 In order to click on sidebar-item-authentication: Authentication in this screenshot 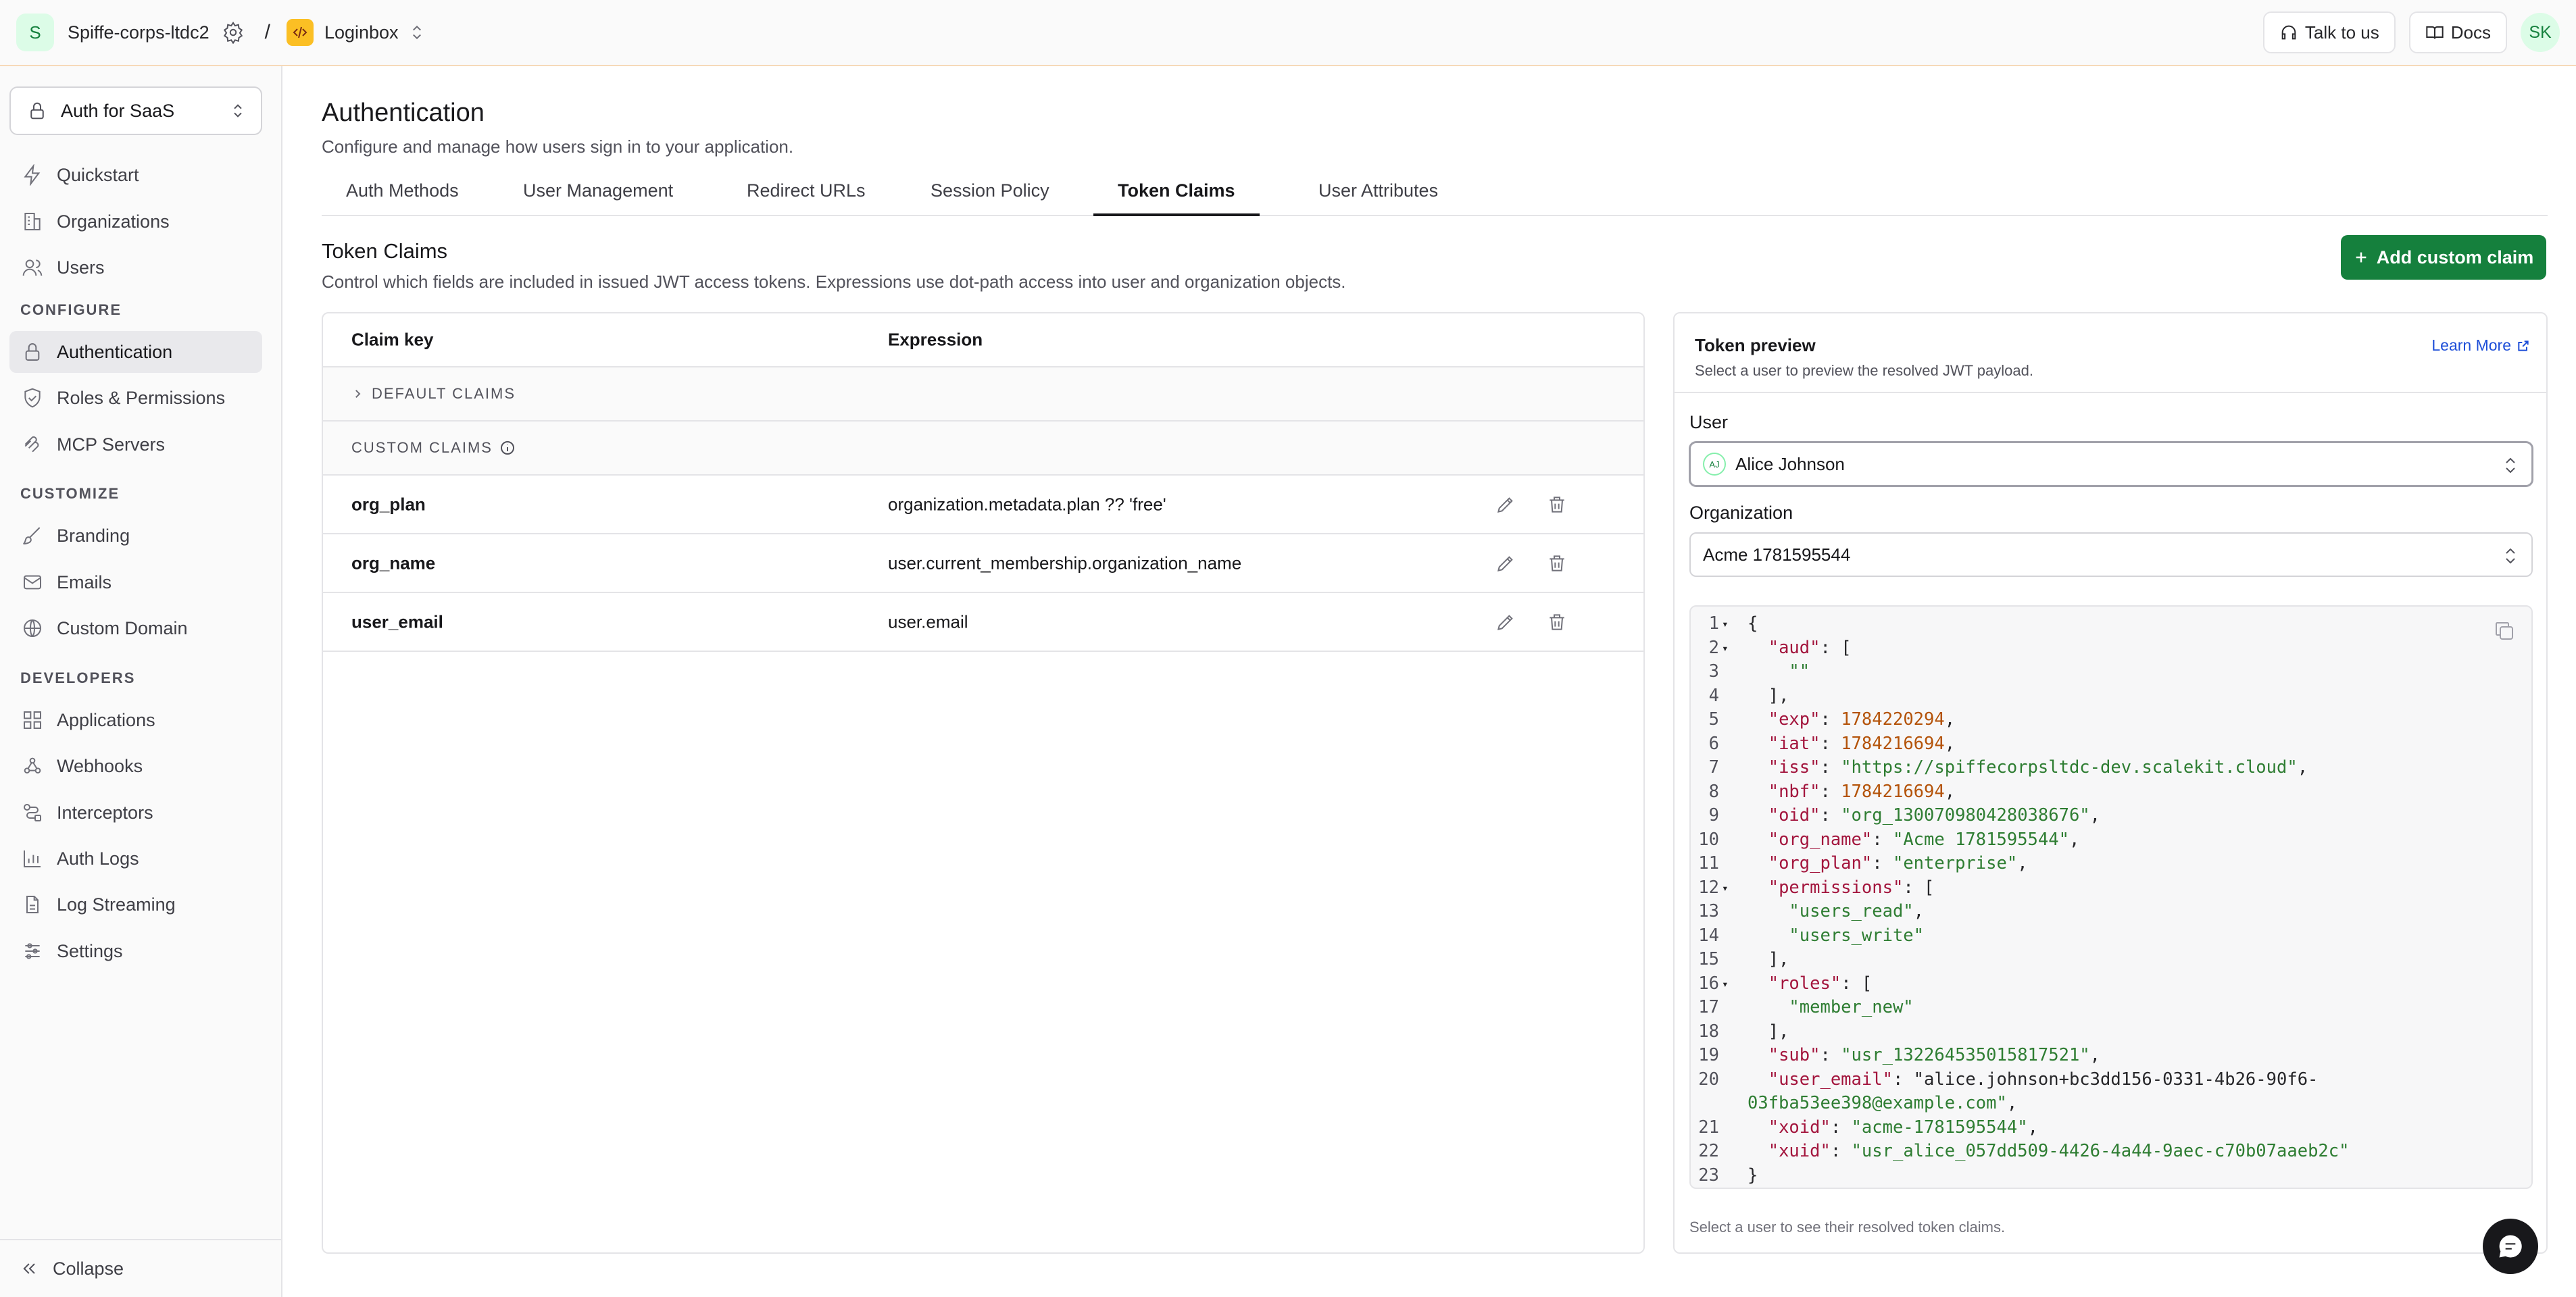, I will do `click(136, 352)`.